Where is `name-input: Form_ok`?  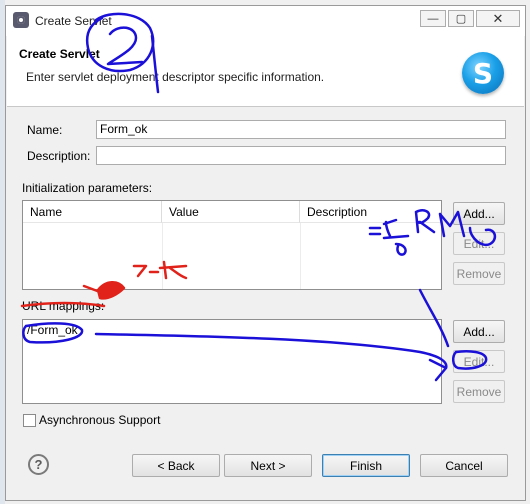
name-input: Form_ok is located at coordinates (301, 129).